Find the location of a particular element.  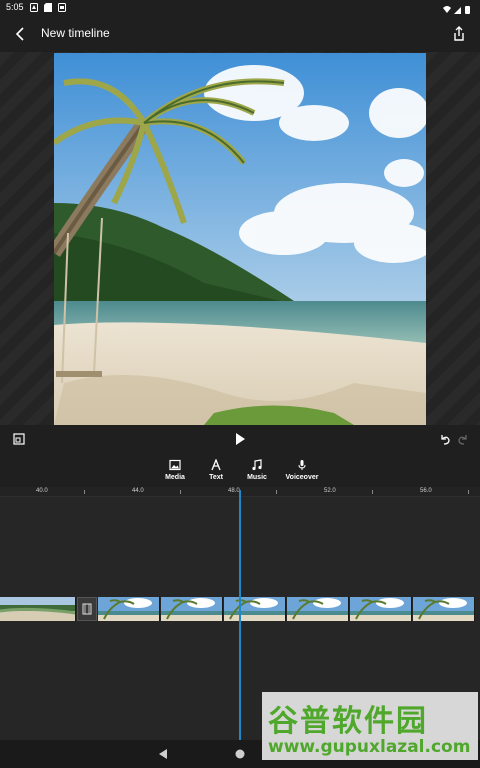

status-time: 5:05 is located at coordinates (15, 7).